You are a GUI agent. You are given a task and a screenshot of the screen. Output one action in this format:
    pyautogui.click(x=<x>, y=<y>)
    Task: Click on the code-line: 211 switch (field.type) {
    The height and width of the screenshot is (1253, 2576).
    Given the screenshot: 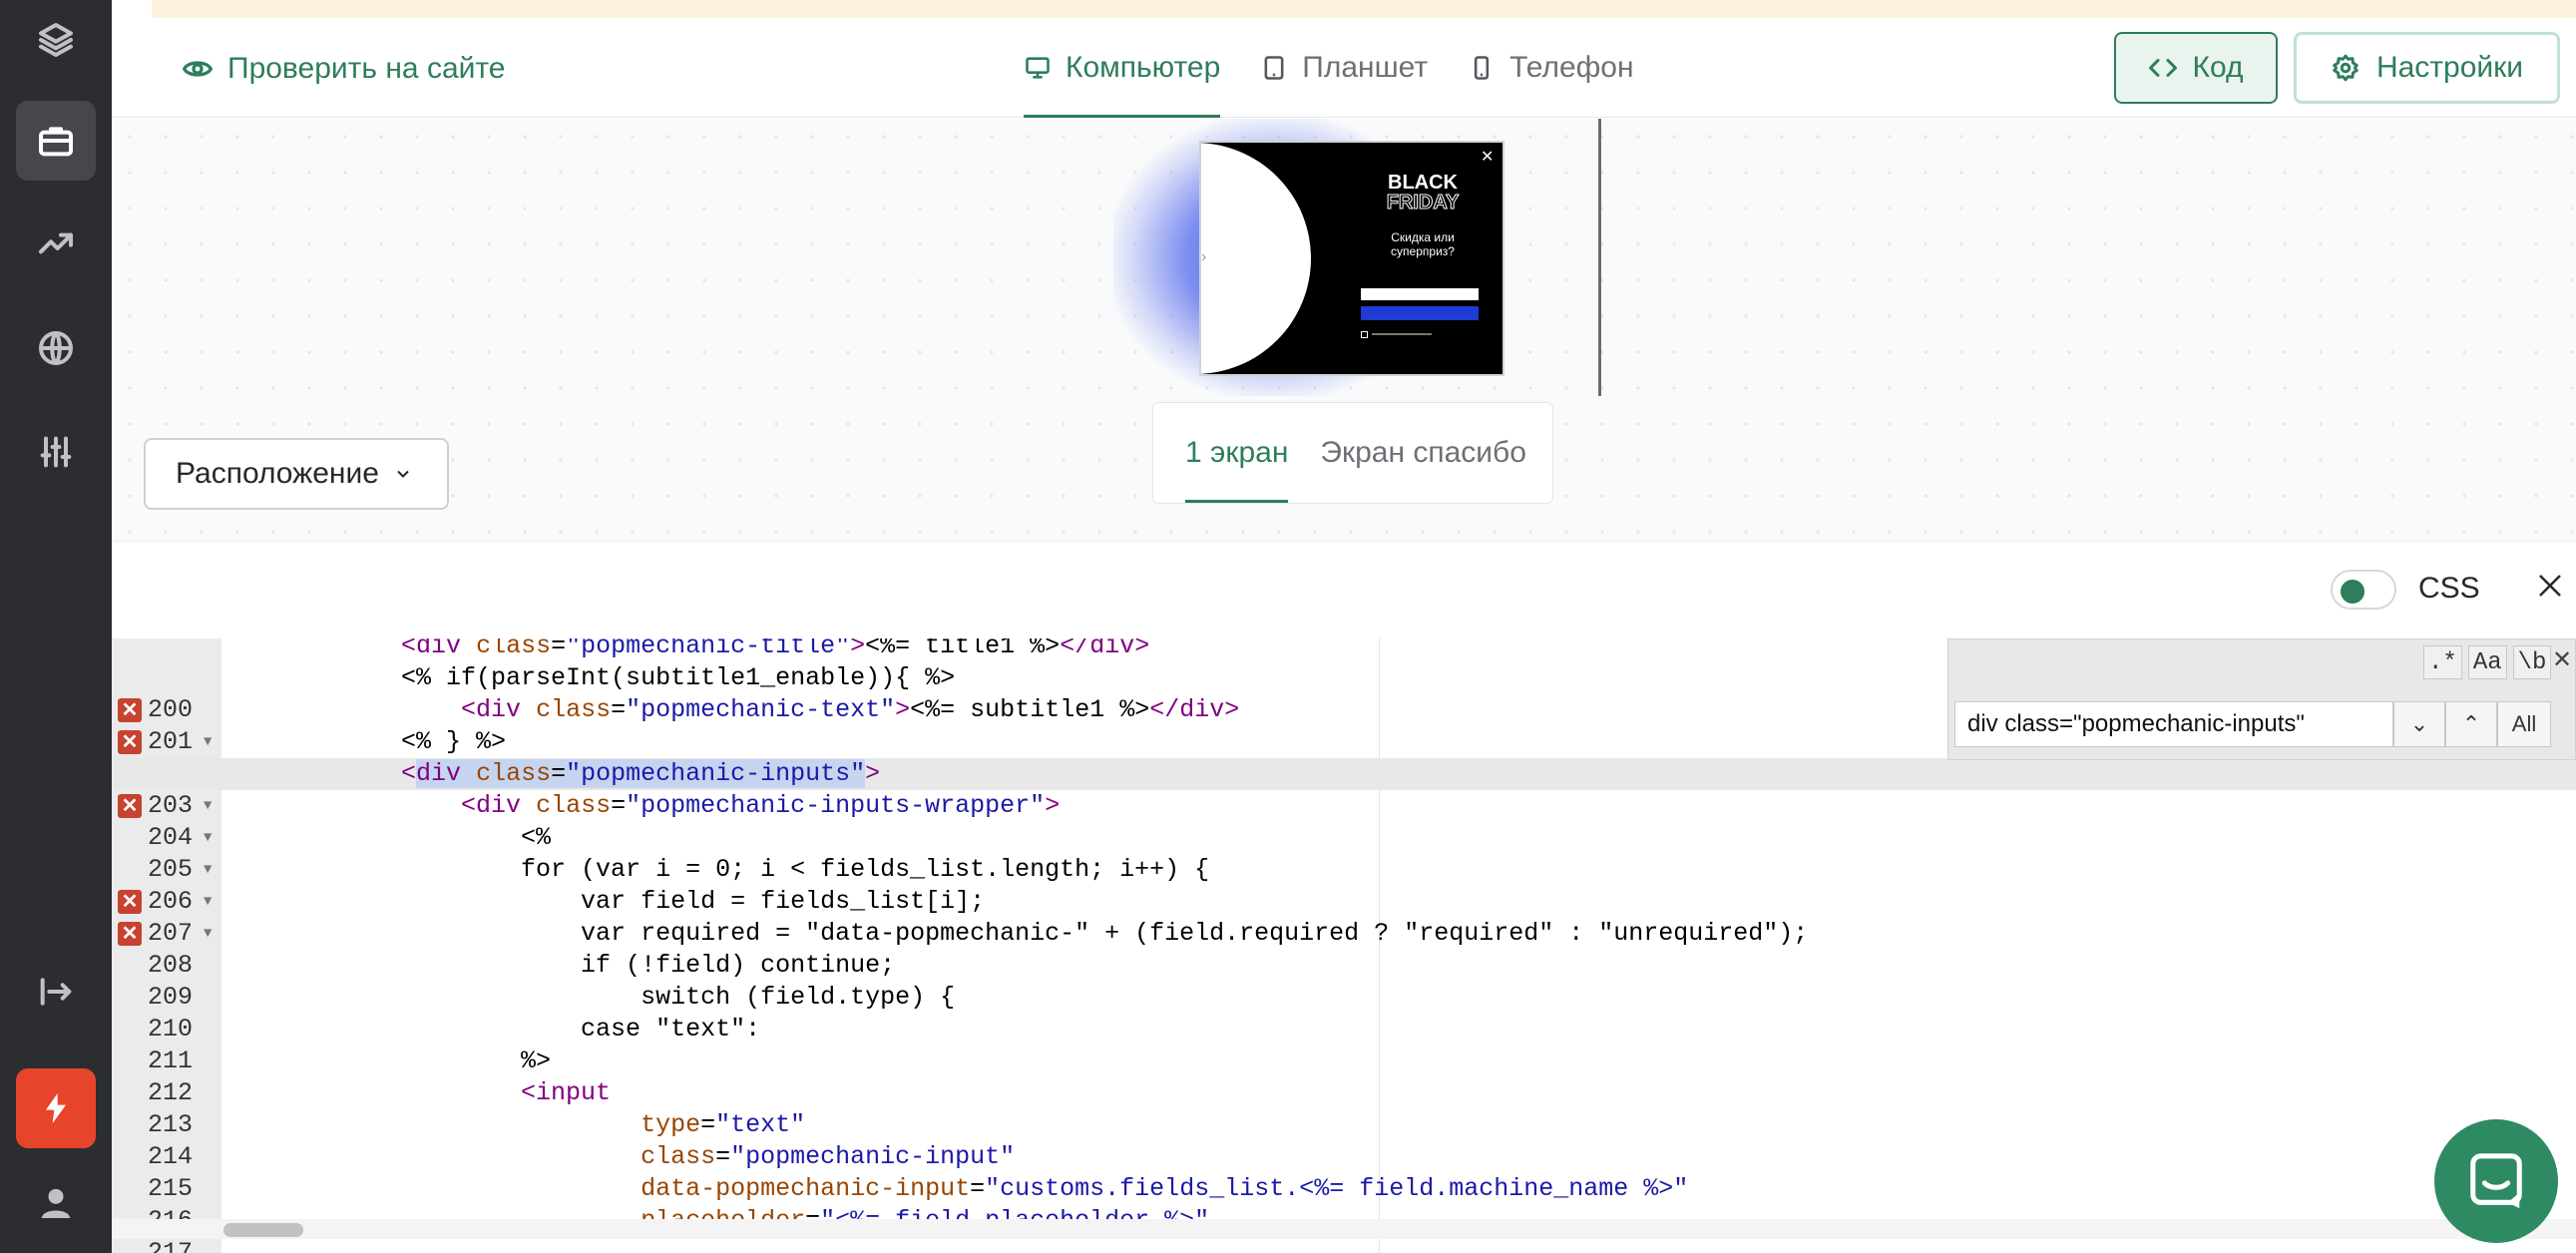 What is the action you would take?
    pyautogui.click(x=552, y=1029)
    